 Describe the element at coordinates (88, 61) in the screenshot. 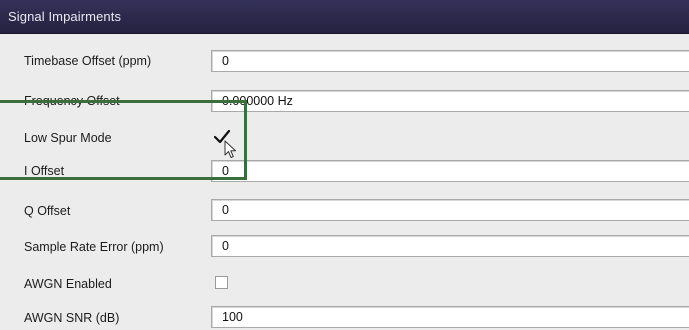

I see `timebase-offset-label: Timebase Offset (ppm)` at that location.